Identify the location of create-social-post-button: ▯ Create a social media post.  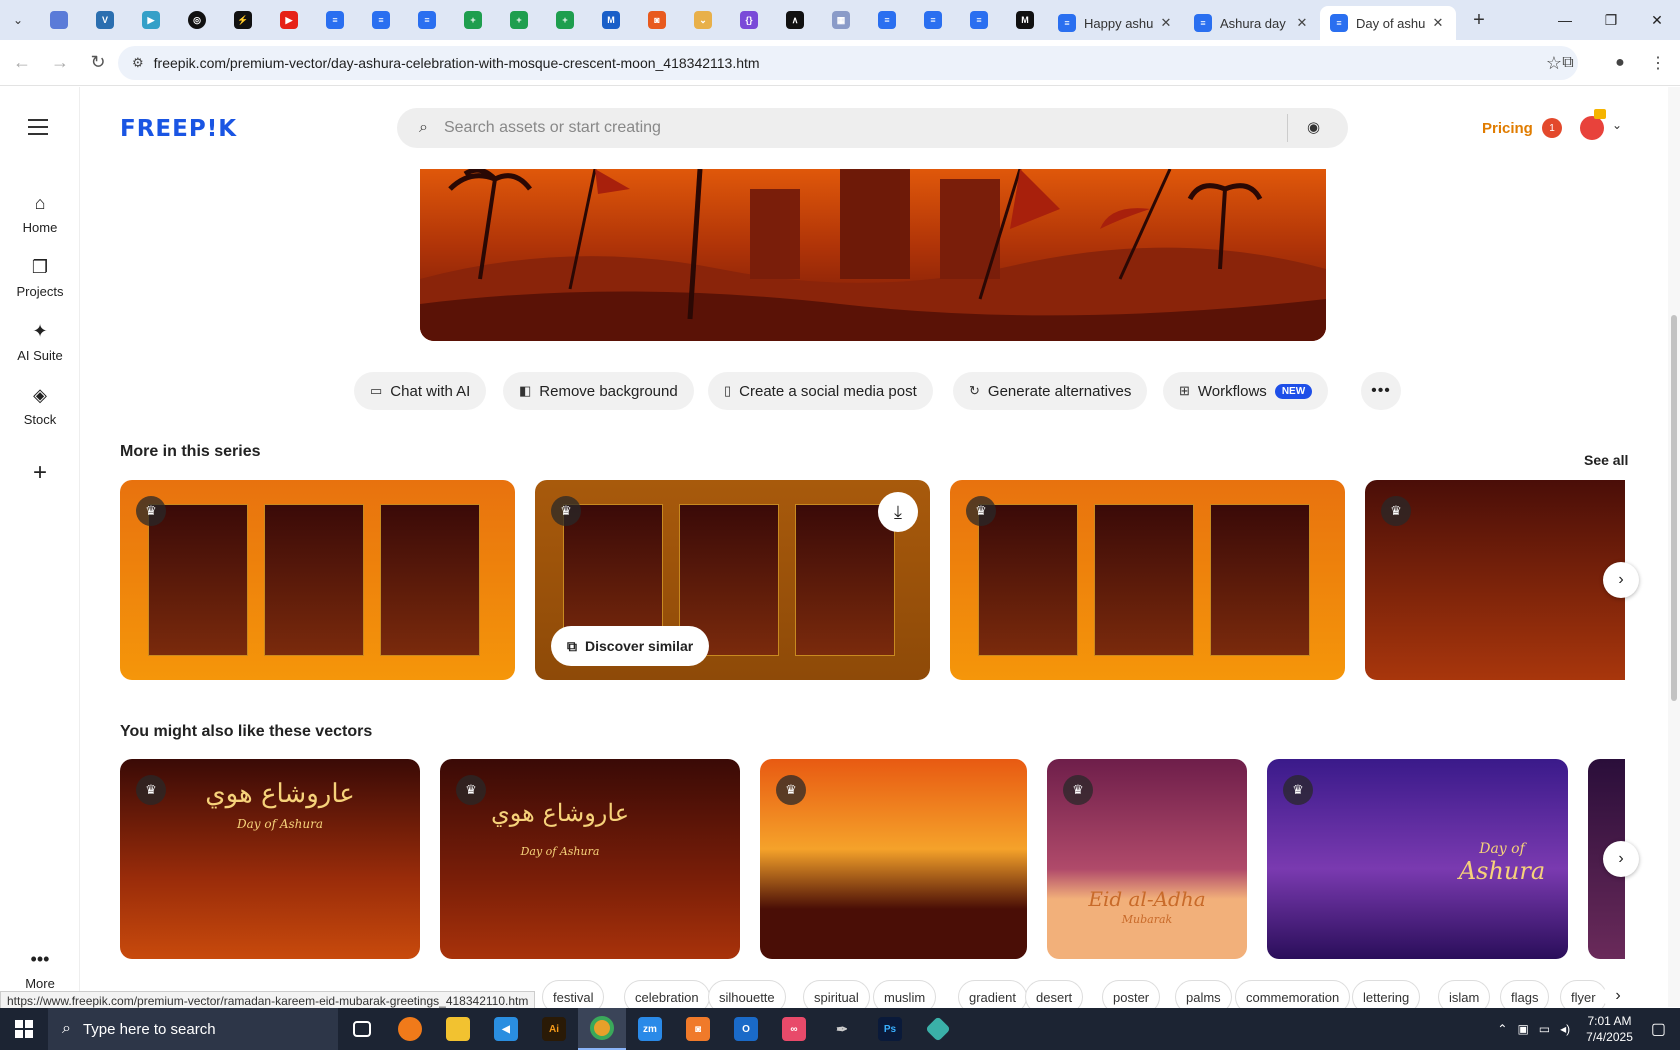
(820, 391).